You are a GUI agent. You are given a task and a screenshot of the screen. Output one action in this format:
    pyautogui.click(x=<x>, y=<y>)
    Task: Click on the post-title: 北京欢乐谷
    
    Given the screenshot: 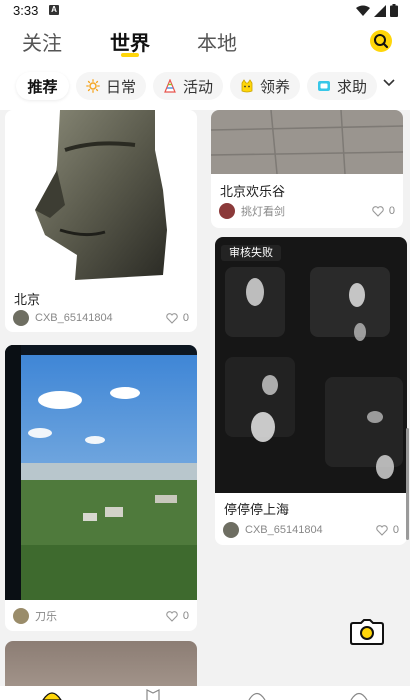 What is the action you would take?
    pyautogui.click(x=253, y=191)
    